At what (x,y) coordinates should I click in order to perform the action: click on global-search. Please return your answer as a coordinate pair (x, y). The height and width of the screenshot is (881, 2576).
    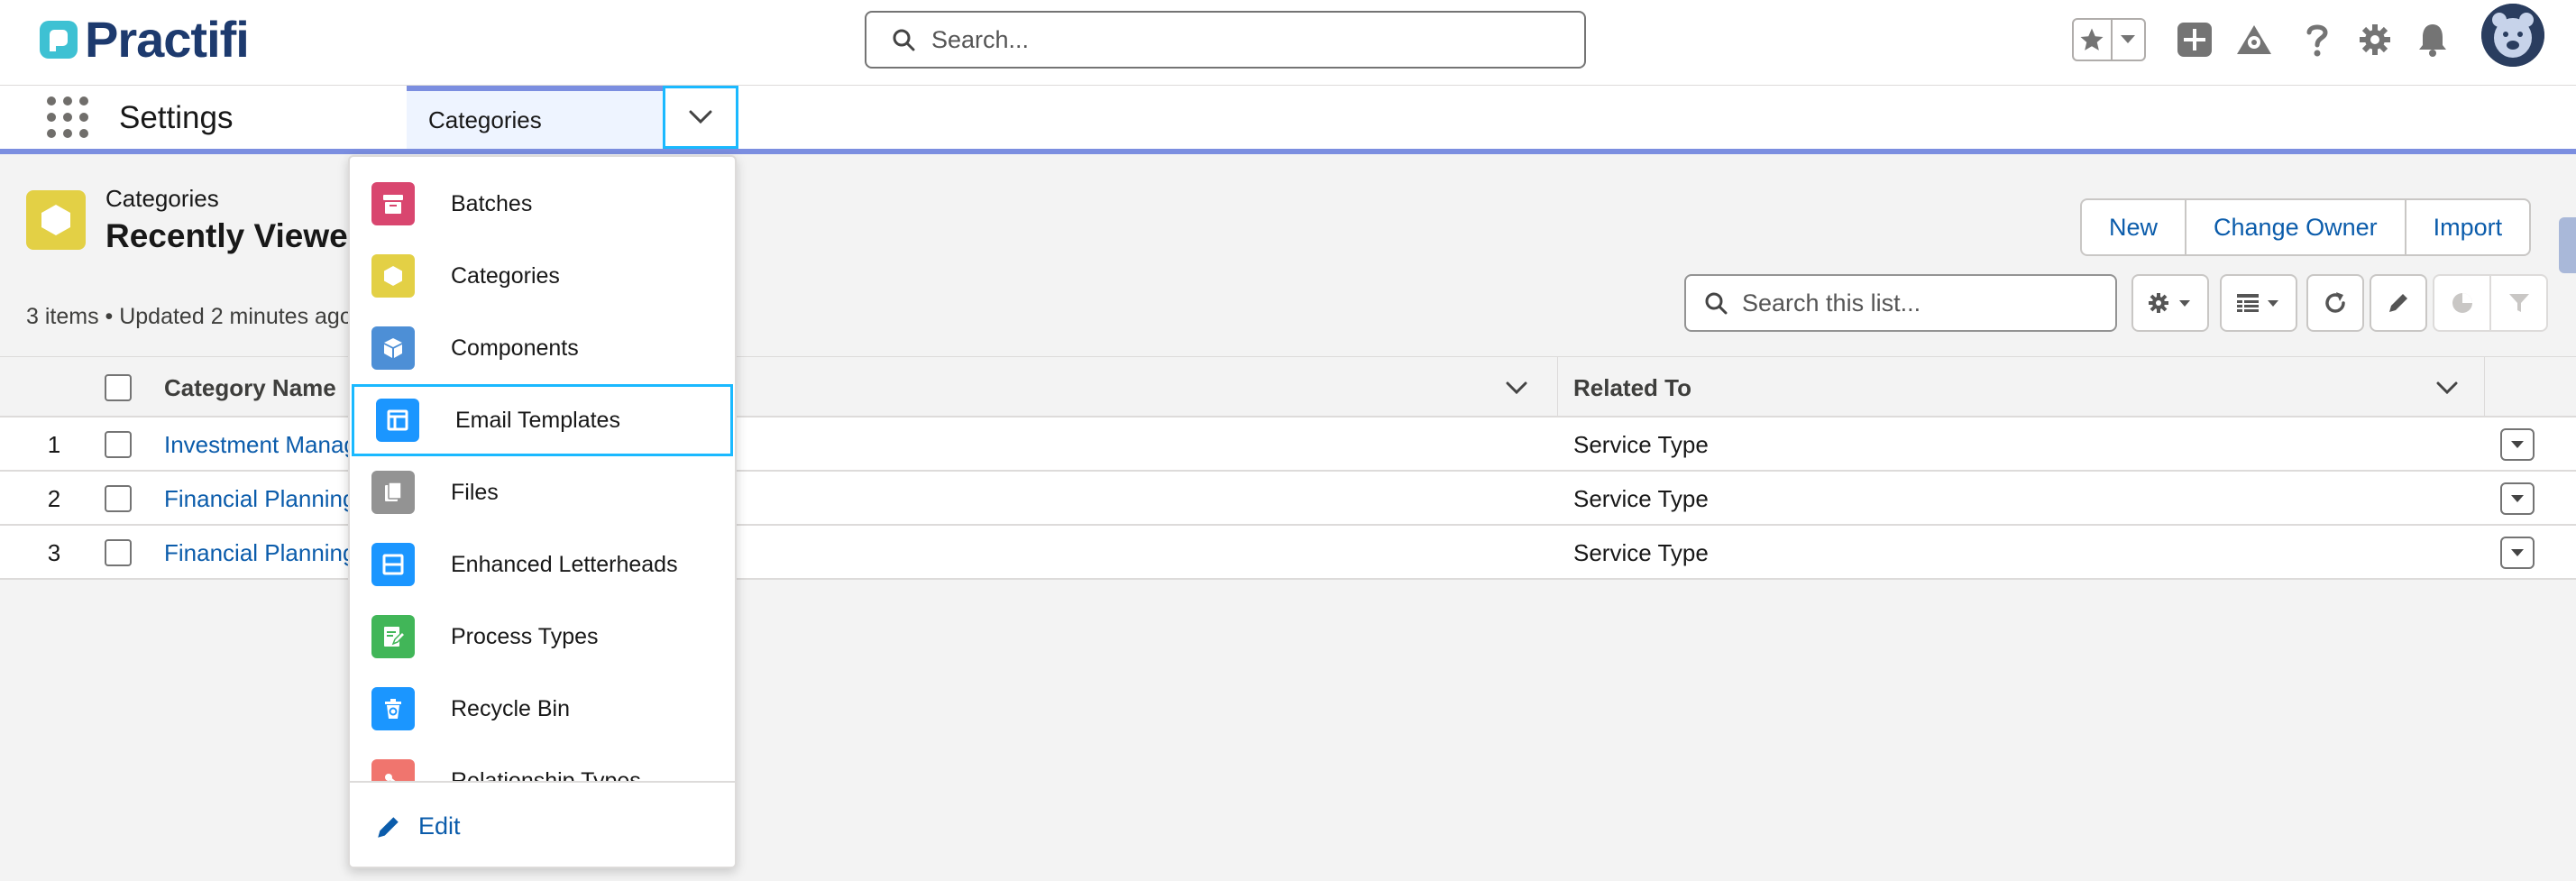
    Looking at the image, I should click on (1225, 40).